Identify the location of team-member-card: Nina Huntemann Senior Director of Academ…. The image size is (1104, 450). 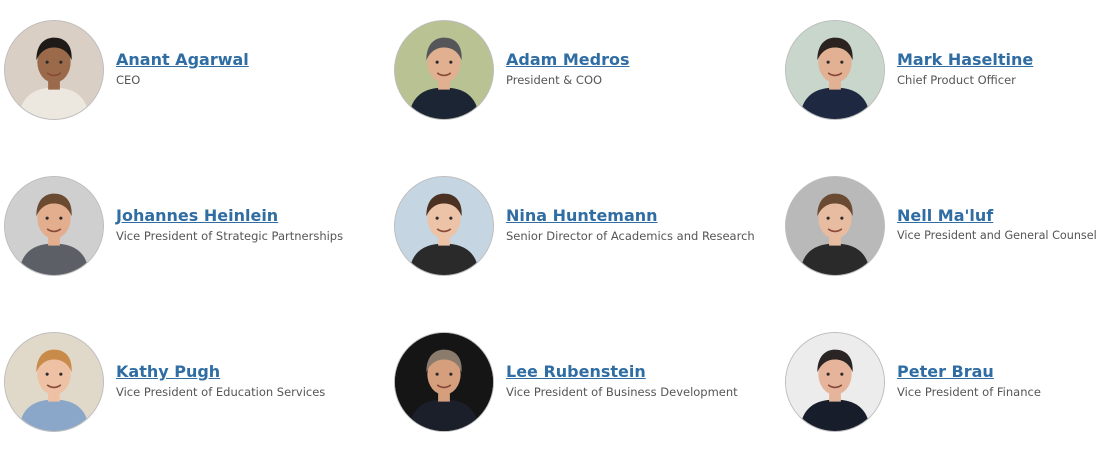
(572, 228).